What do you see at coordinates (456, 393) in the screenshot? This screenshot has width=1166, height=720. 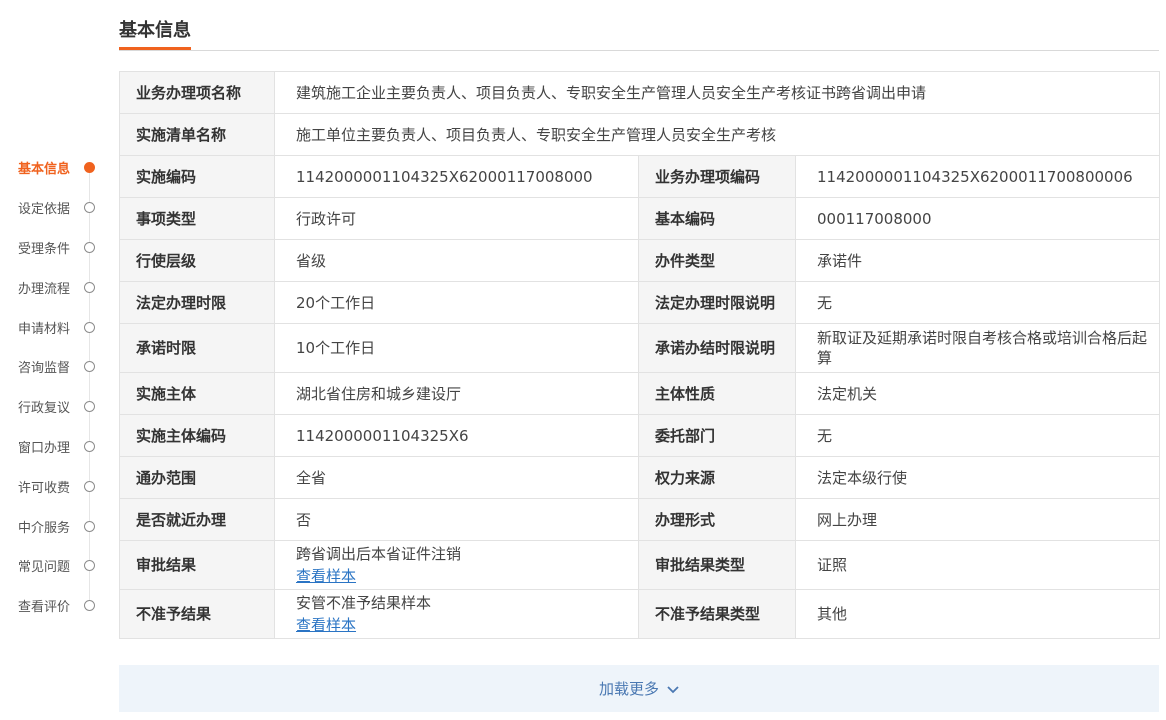 I see `field-value: 湖北省住房和城乡建设厅` at bounding box center [456, 393].